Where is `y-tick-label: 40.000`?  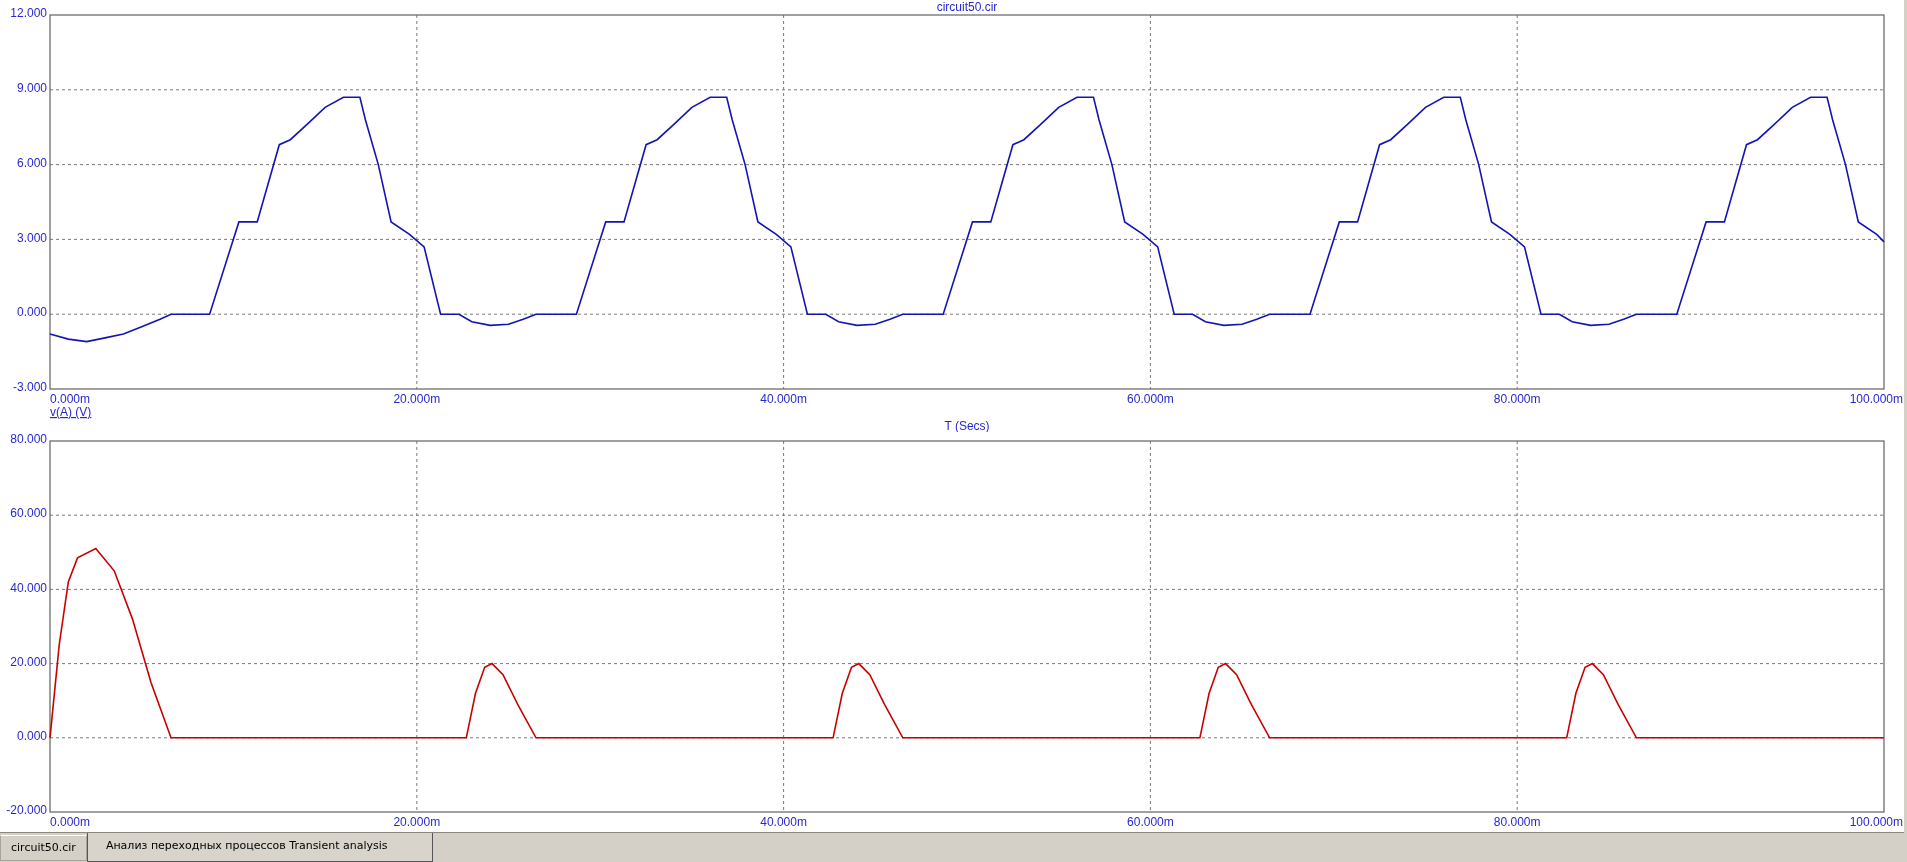 y-tick-label: 40.000 is located at coordinates (28, 587).